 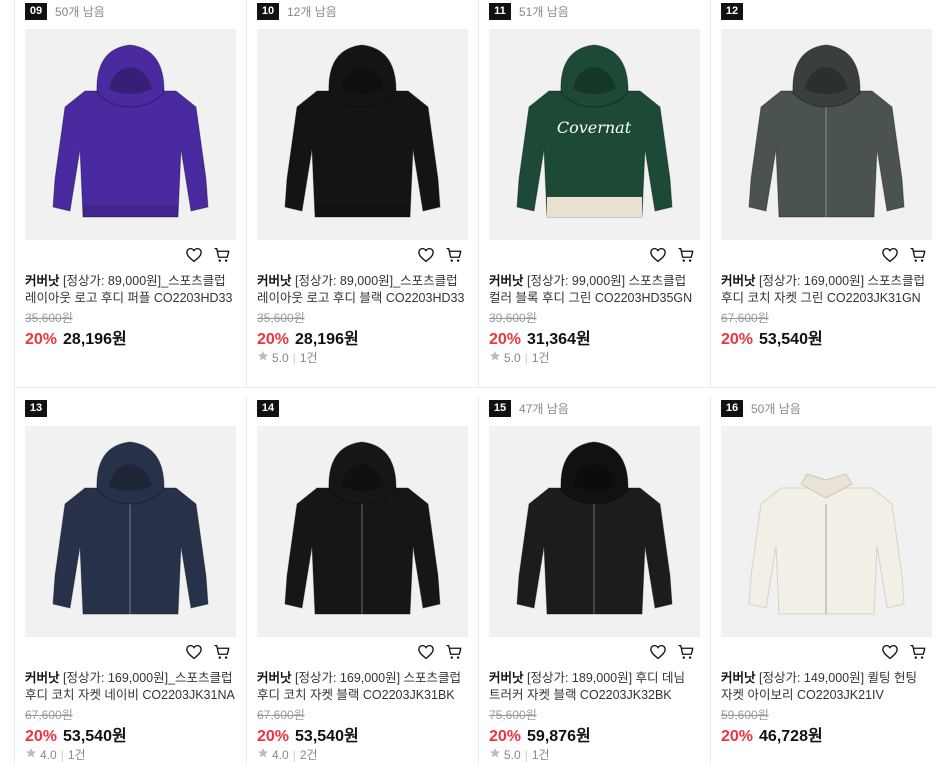 What do you see at coordinates (732, 11) in the screenshot?
I see `rank-badge: 12` at bounding box center [732, 11].